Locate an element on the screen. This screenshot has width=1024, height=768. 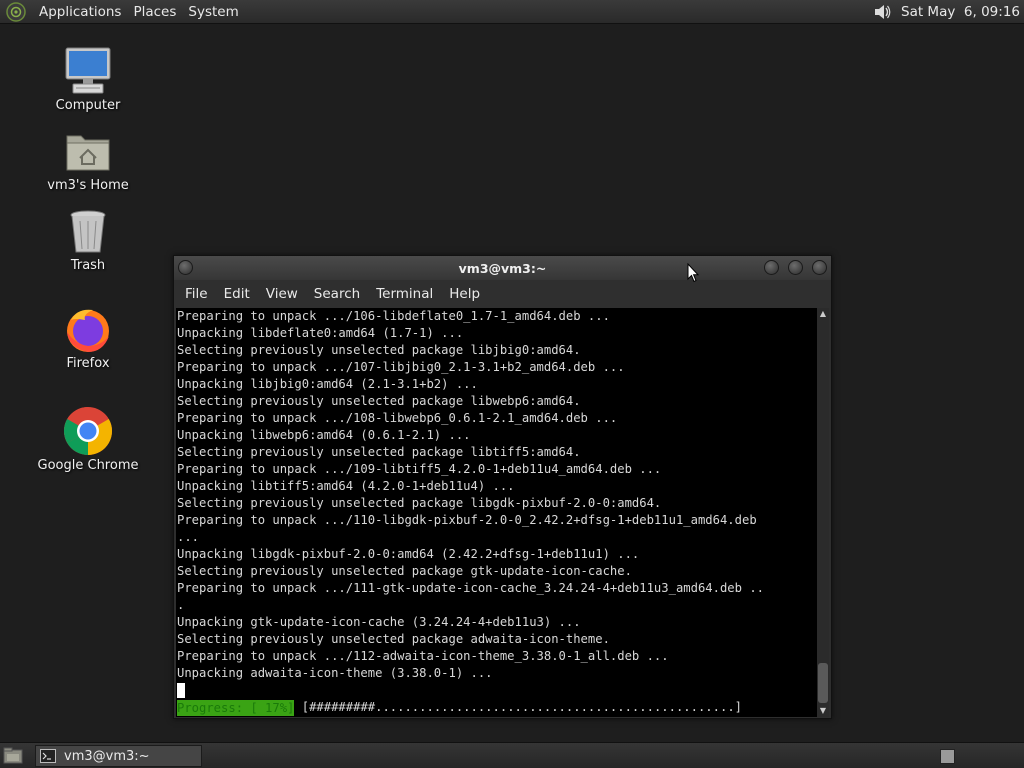
close-button is located at coordinates (819, 267).